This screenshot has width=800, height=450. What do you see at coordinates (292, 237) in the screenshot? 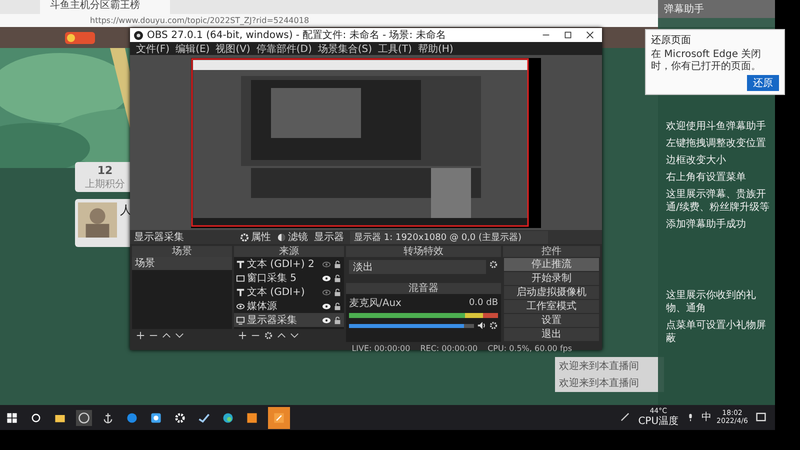
I see `filters-button: 滤镜` at bounding box center [292, 237].